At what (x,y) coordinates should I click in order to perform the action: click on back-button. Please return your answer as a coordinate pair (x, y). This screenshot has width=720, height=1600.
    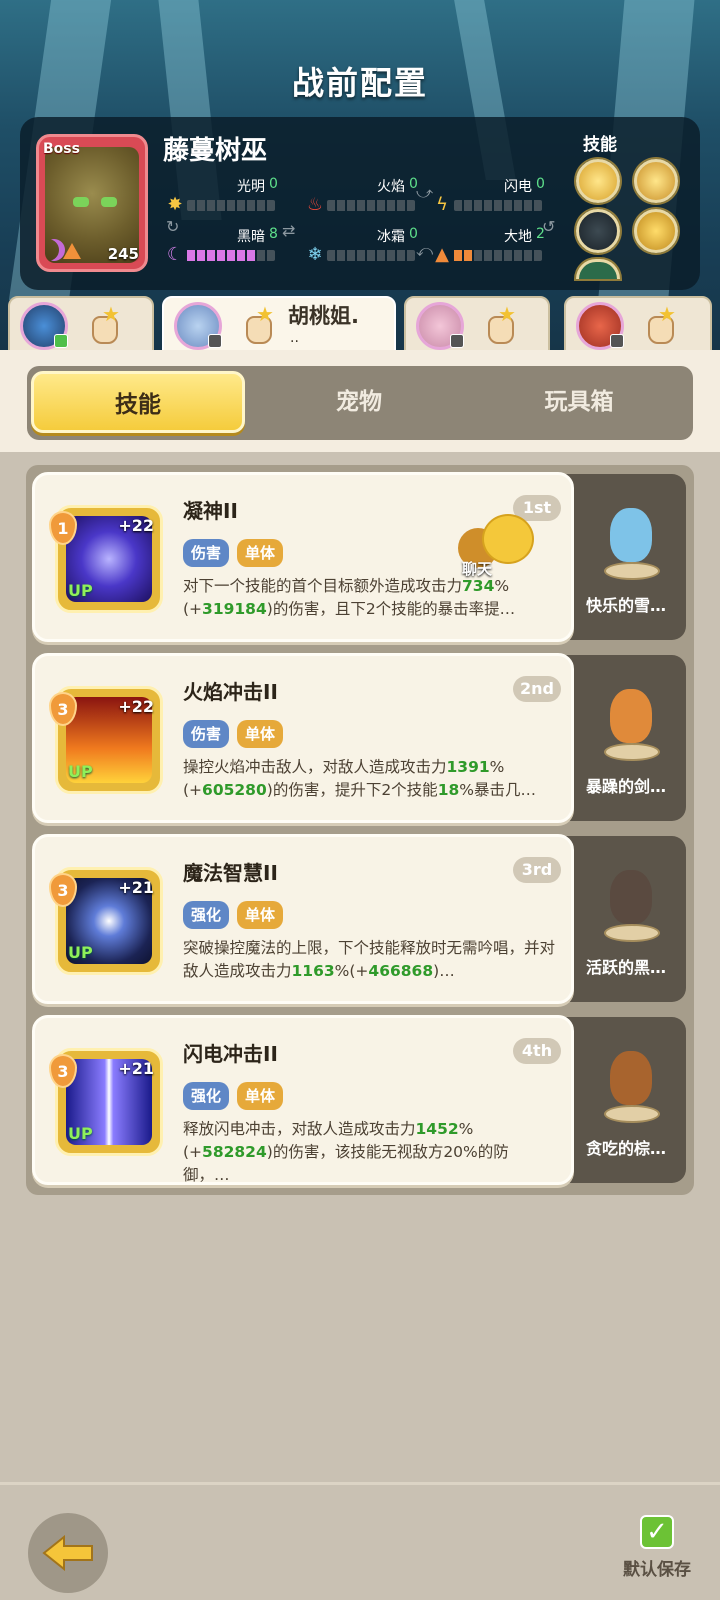
    Looking at the image, I should click on (68, 1553).